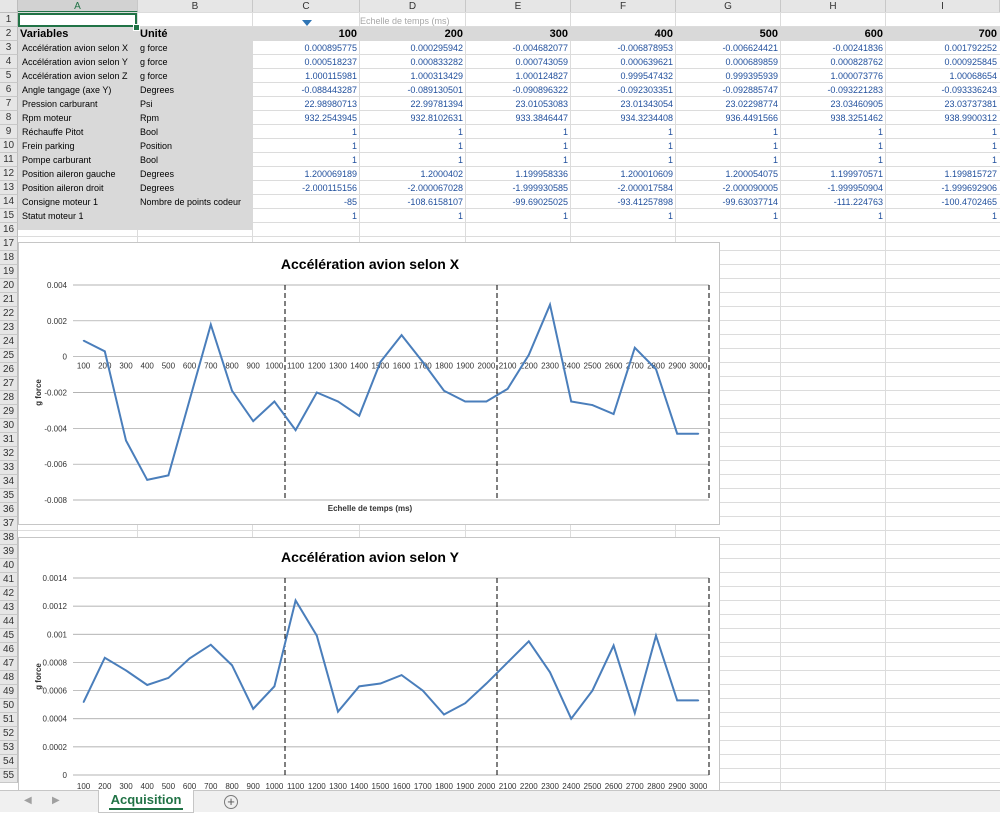  I want to click on row-header-24: 24, so click(9, 342).